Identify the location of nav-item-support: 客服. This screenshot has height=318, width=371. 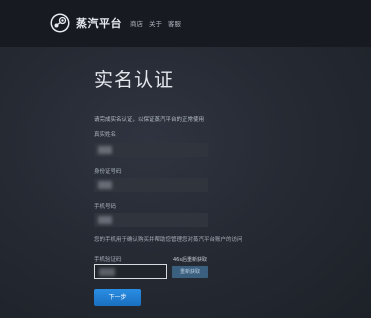
(174, 23).